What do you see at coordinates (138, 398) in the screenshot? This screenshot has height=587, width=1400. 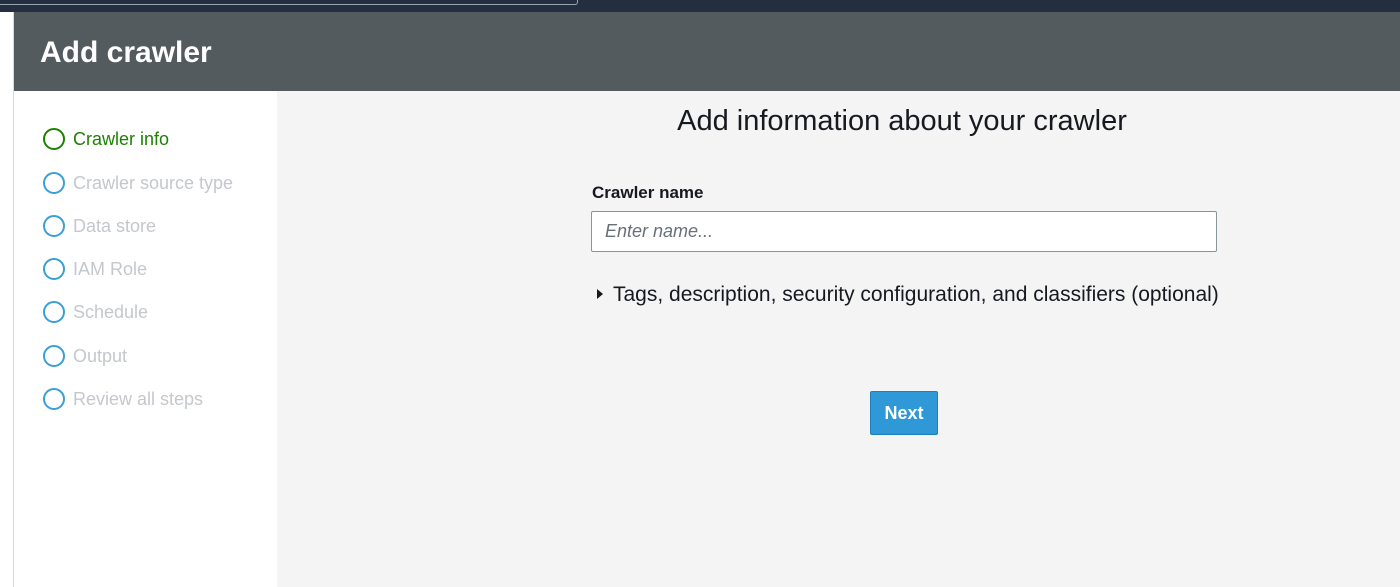 I see `step-label: Review all steps` at bounding box center [138, 398].